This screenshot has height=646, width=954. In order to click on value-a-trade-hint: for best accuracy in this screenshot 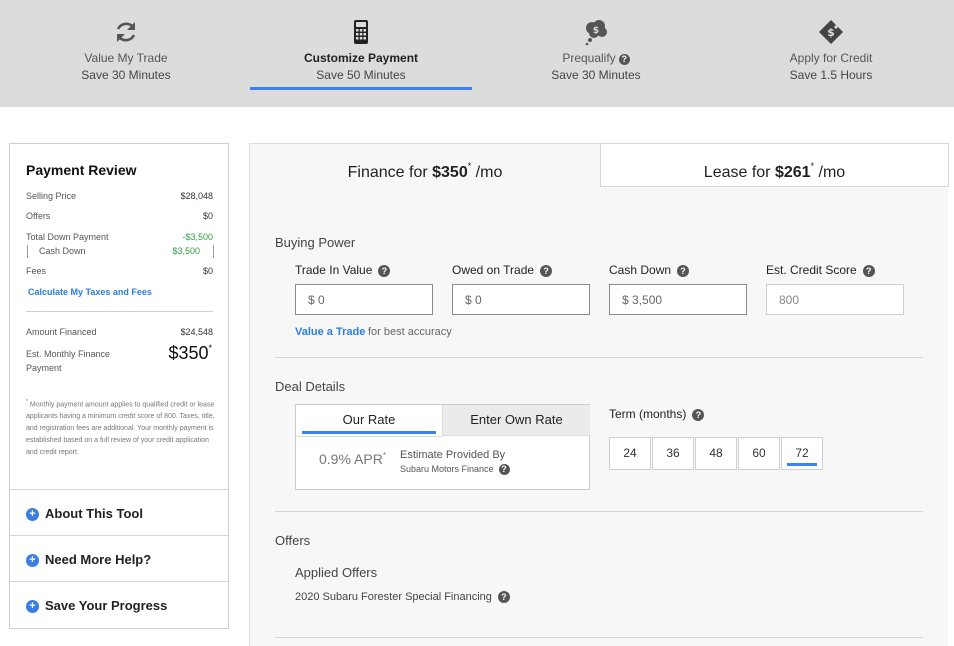, I will do `click(410, 332)`.